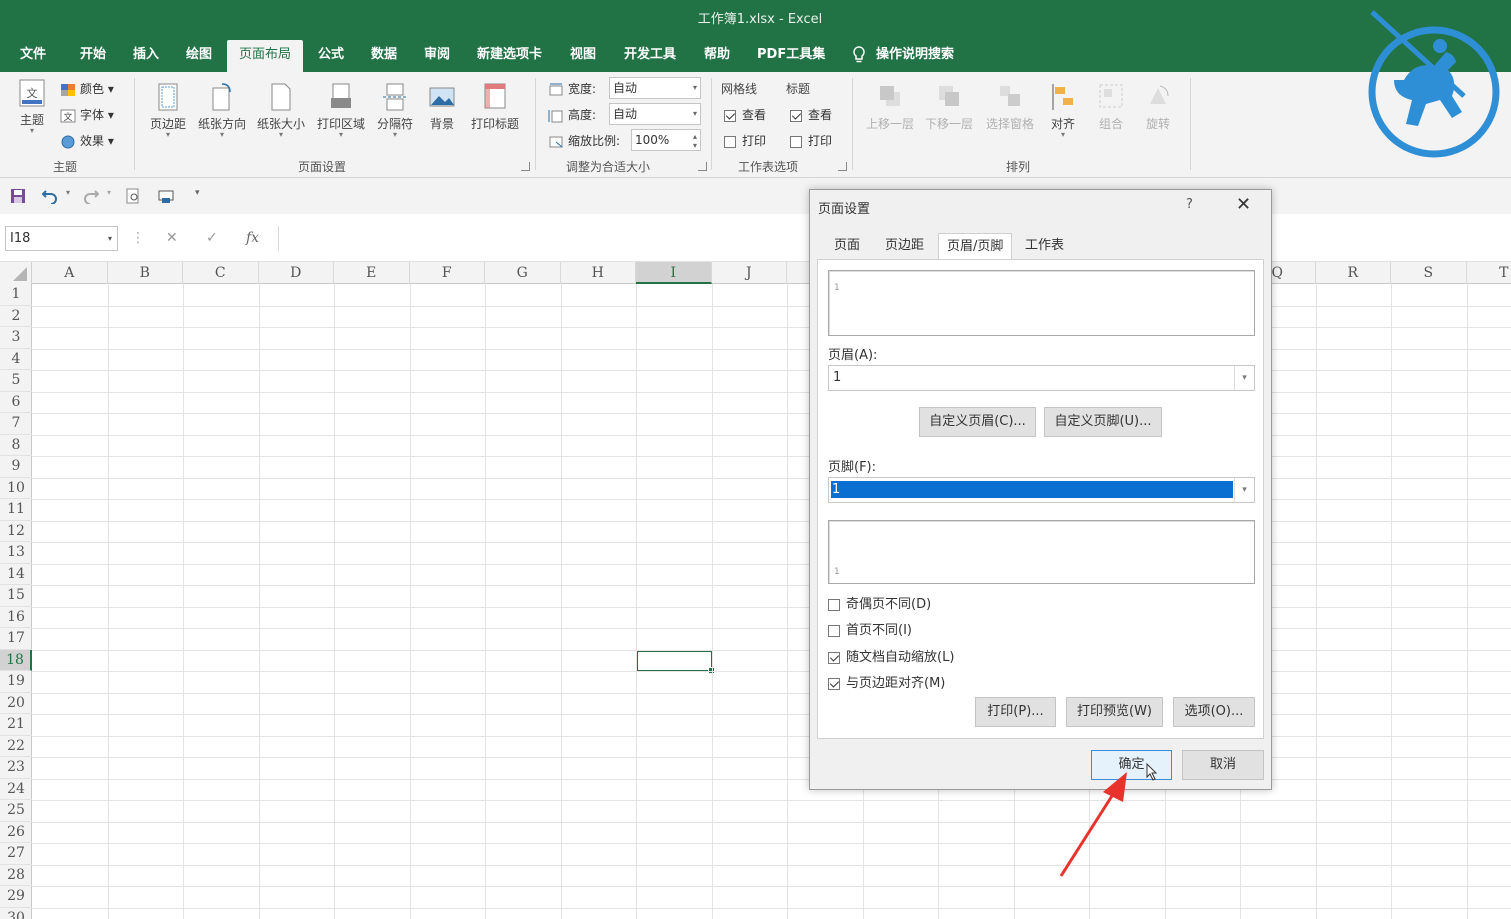  What do you see at coordinates (16, 660) in the screenshot?
I see `row-header-18: 18` at bounding box center [16, 660].